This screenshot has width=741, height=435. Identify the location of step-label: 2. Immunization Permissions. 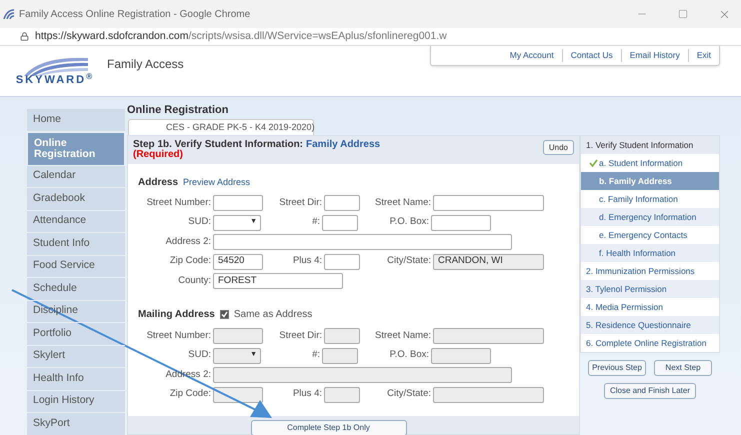
(640, 271).